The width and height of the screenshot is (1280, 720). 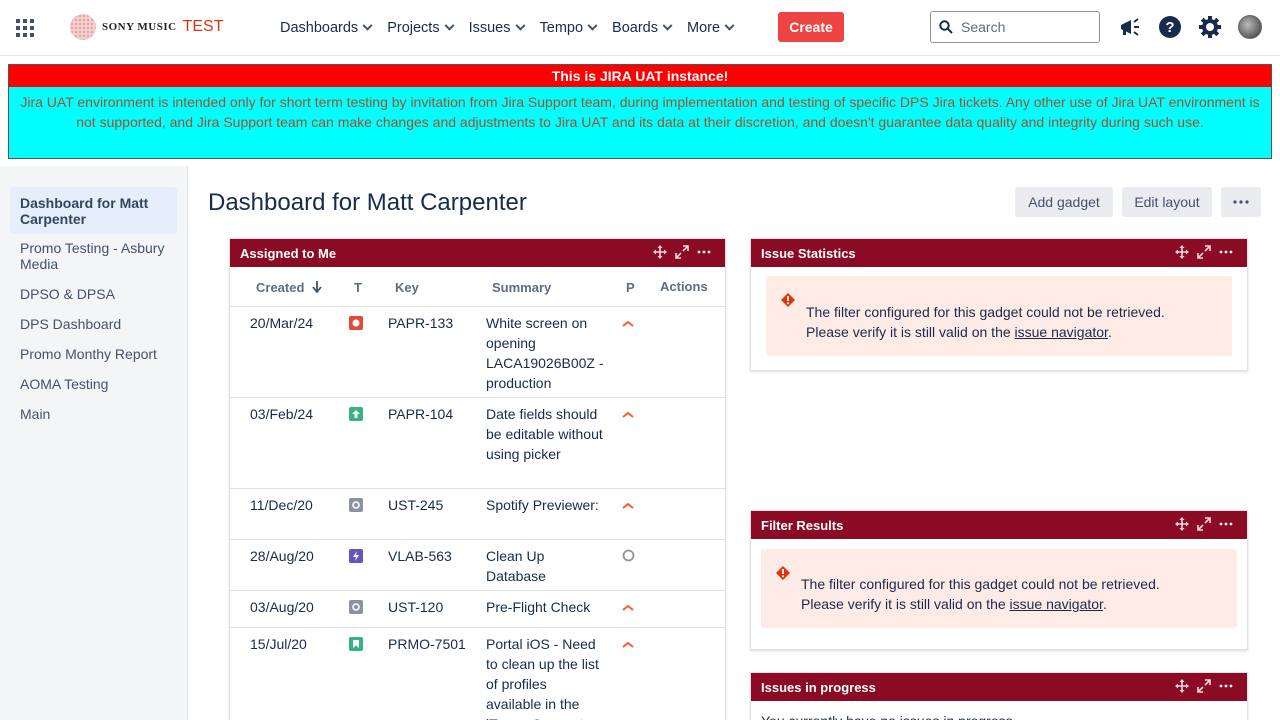 What do you see at coordinates (356, 414) in the screenshot?
I see `improvement-icon` at bounding box center [356, 414].